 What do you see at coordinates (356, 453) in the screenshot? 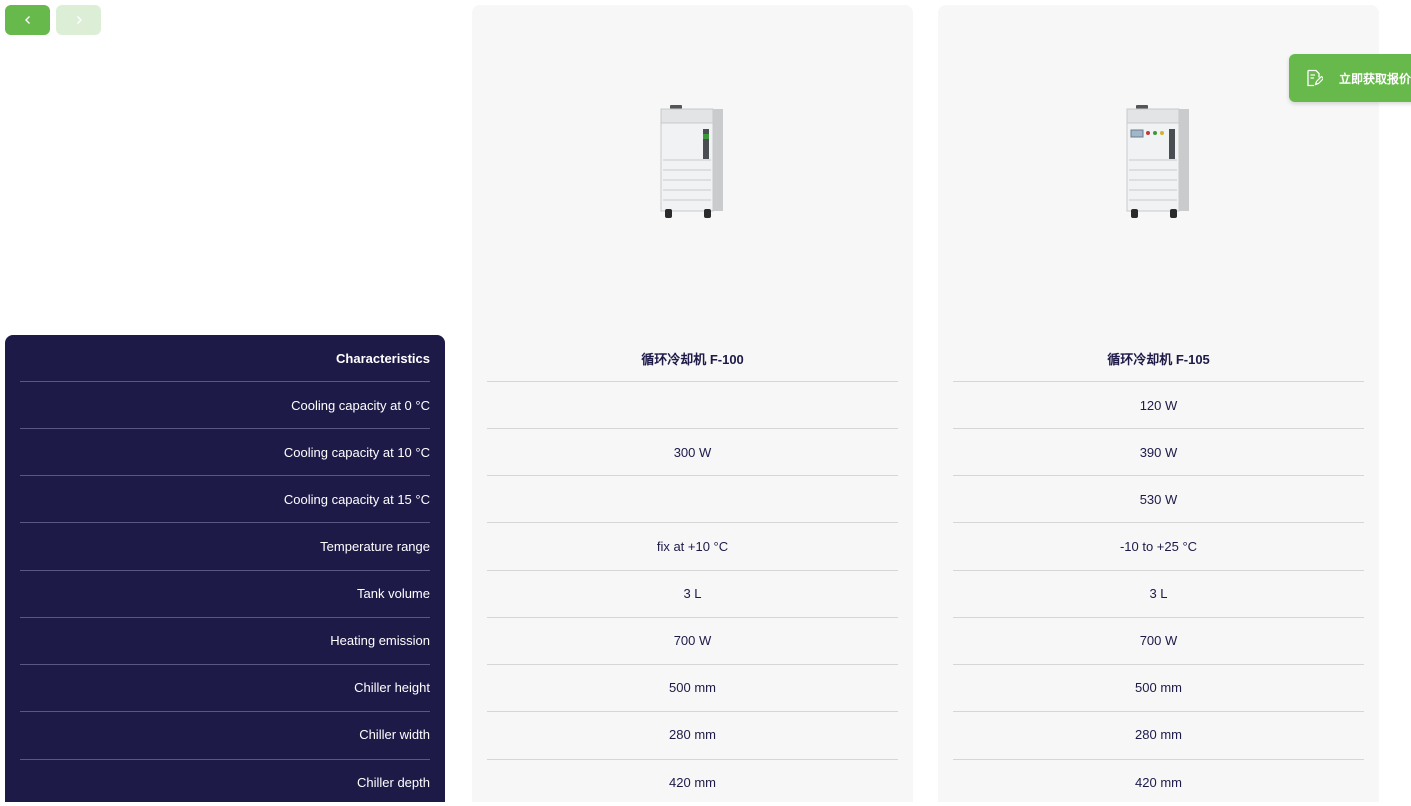
I see `spec-label: Cooling capacity at 10 °C` at bounding box center [356, 453].